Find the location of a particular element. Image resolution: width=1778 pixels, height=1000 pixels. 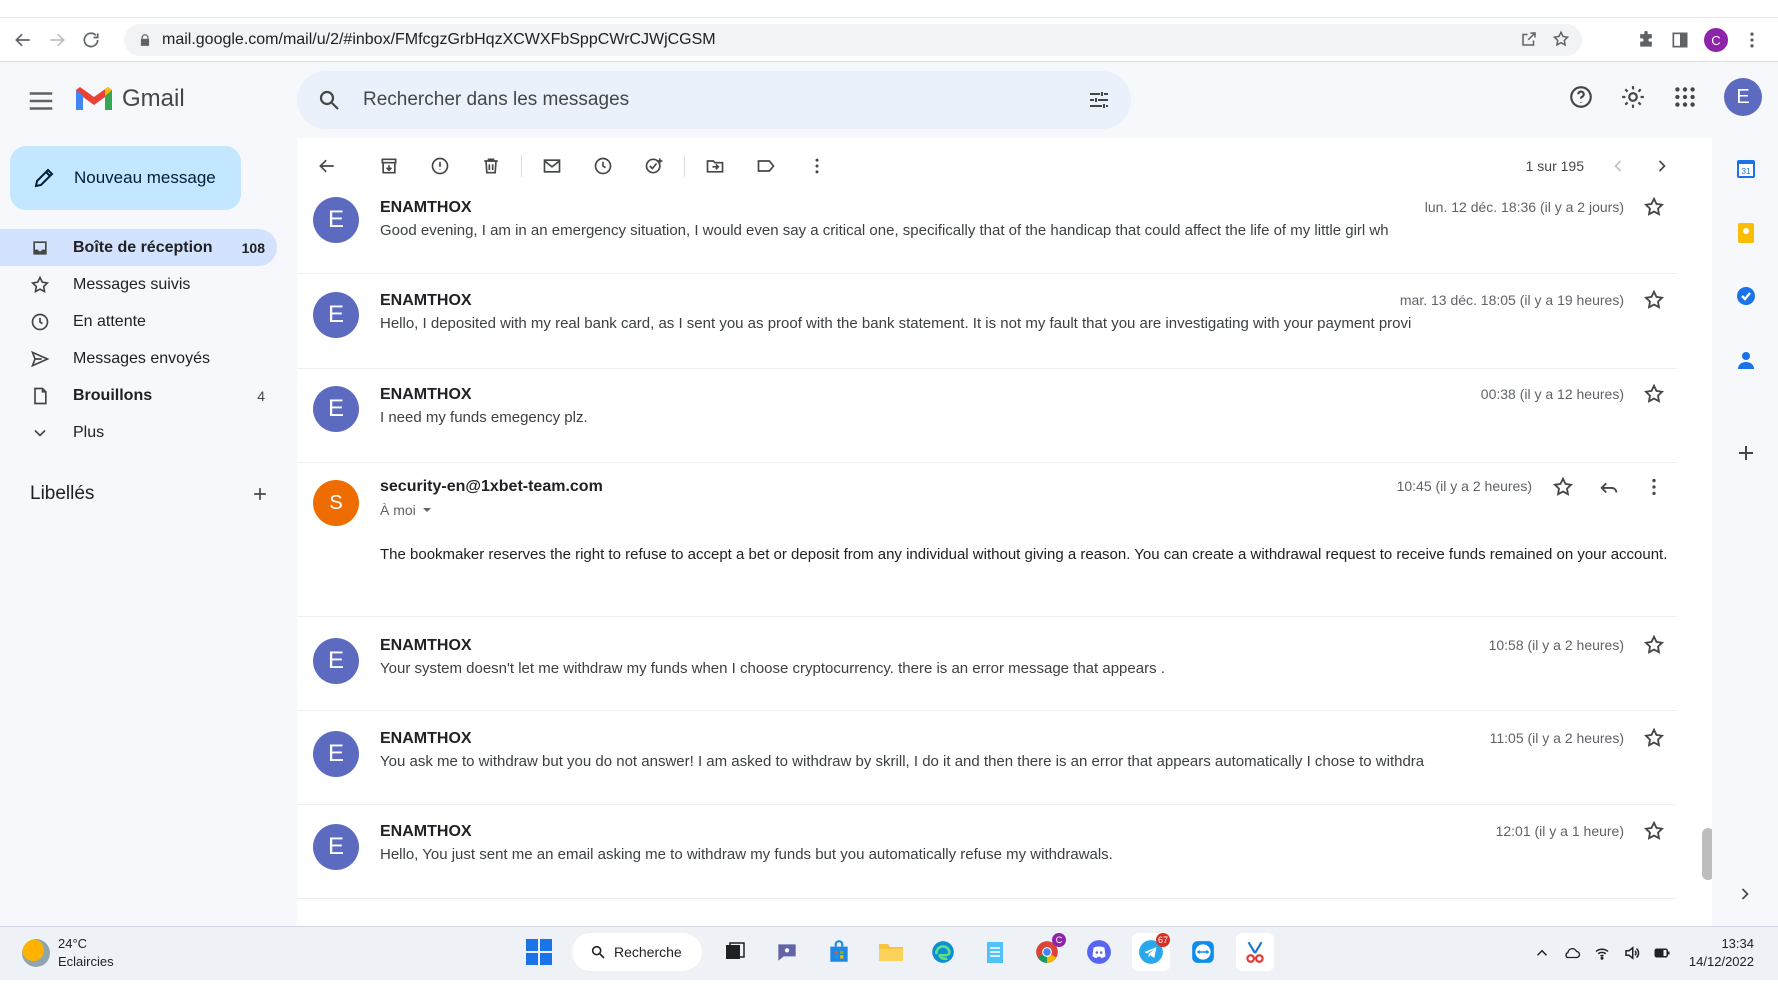

older-chevron-icon is located at coordinates (1662, 166).